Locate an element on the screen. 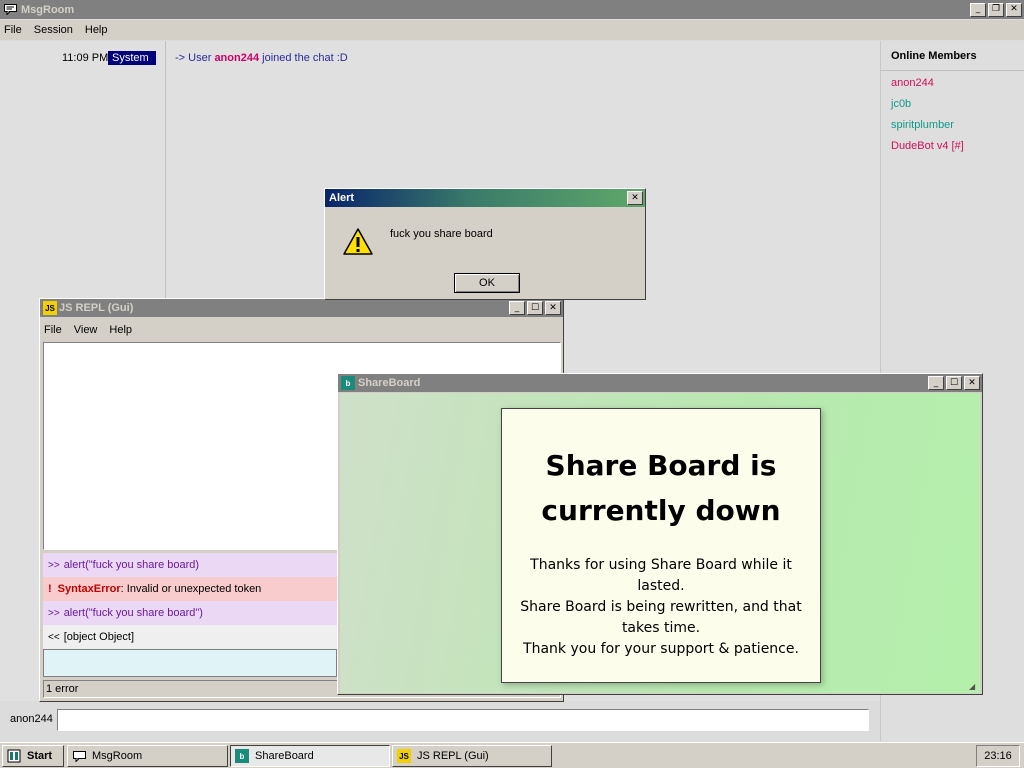  repl-code: alert("fuck you share board") is located at coordinates (133, 613).